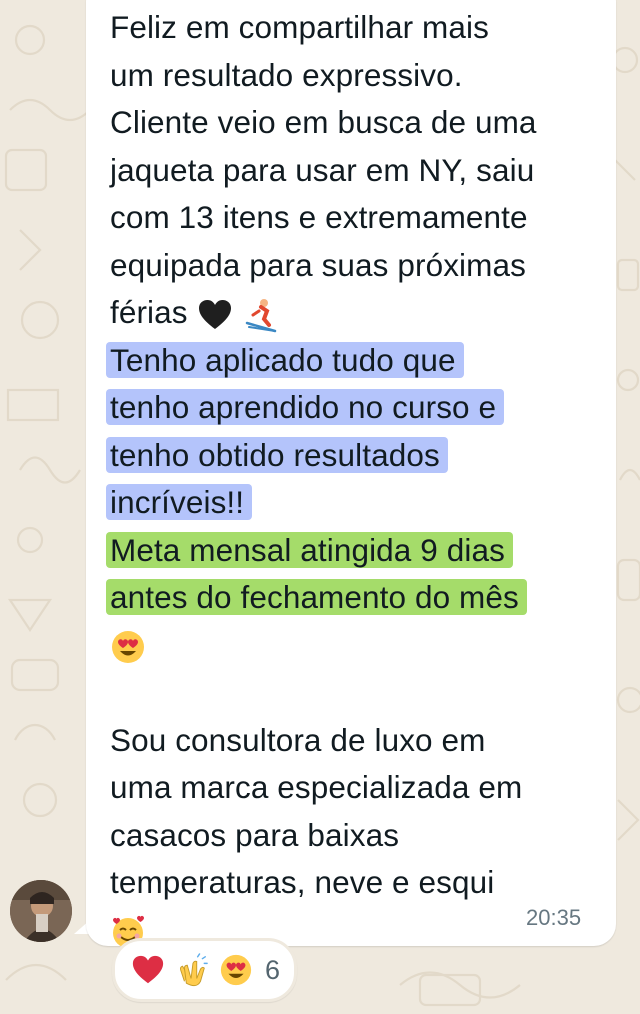  What do you see at coordinates (302, 882) in the screenshot?
I see `message-line: temperaturas, neve e esqui` at bounding box center [302, 882].